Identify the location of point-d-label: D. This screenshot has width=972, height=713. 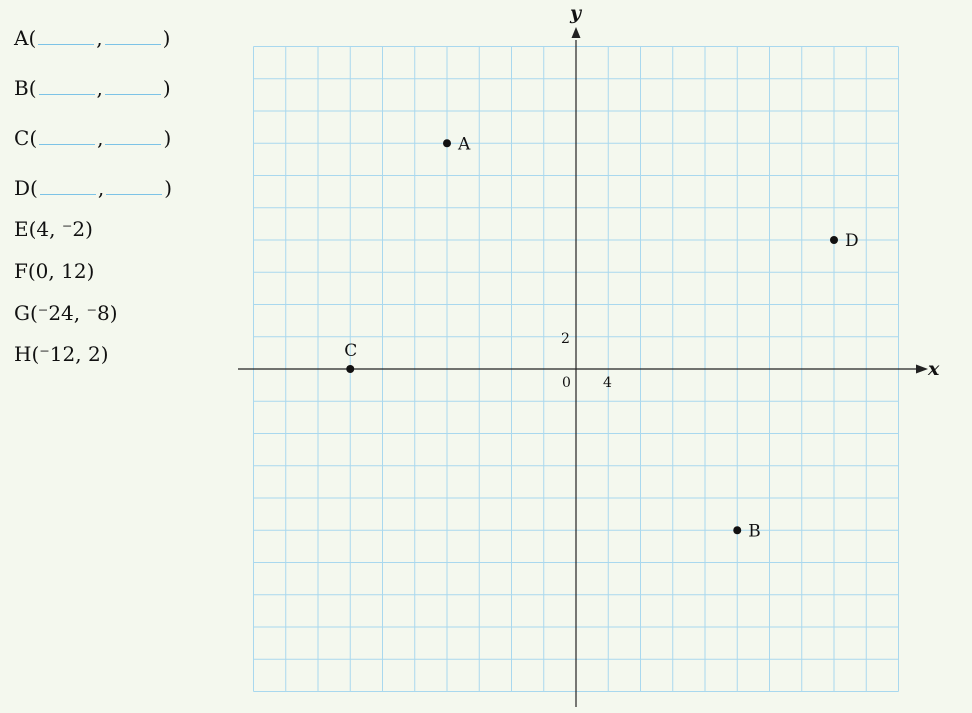
(852, 241).